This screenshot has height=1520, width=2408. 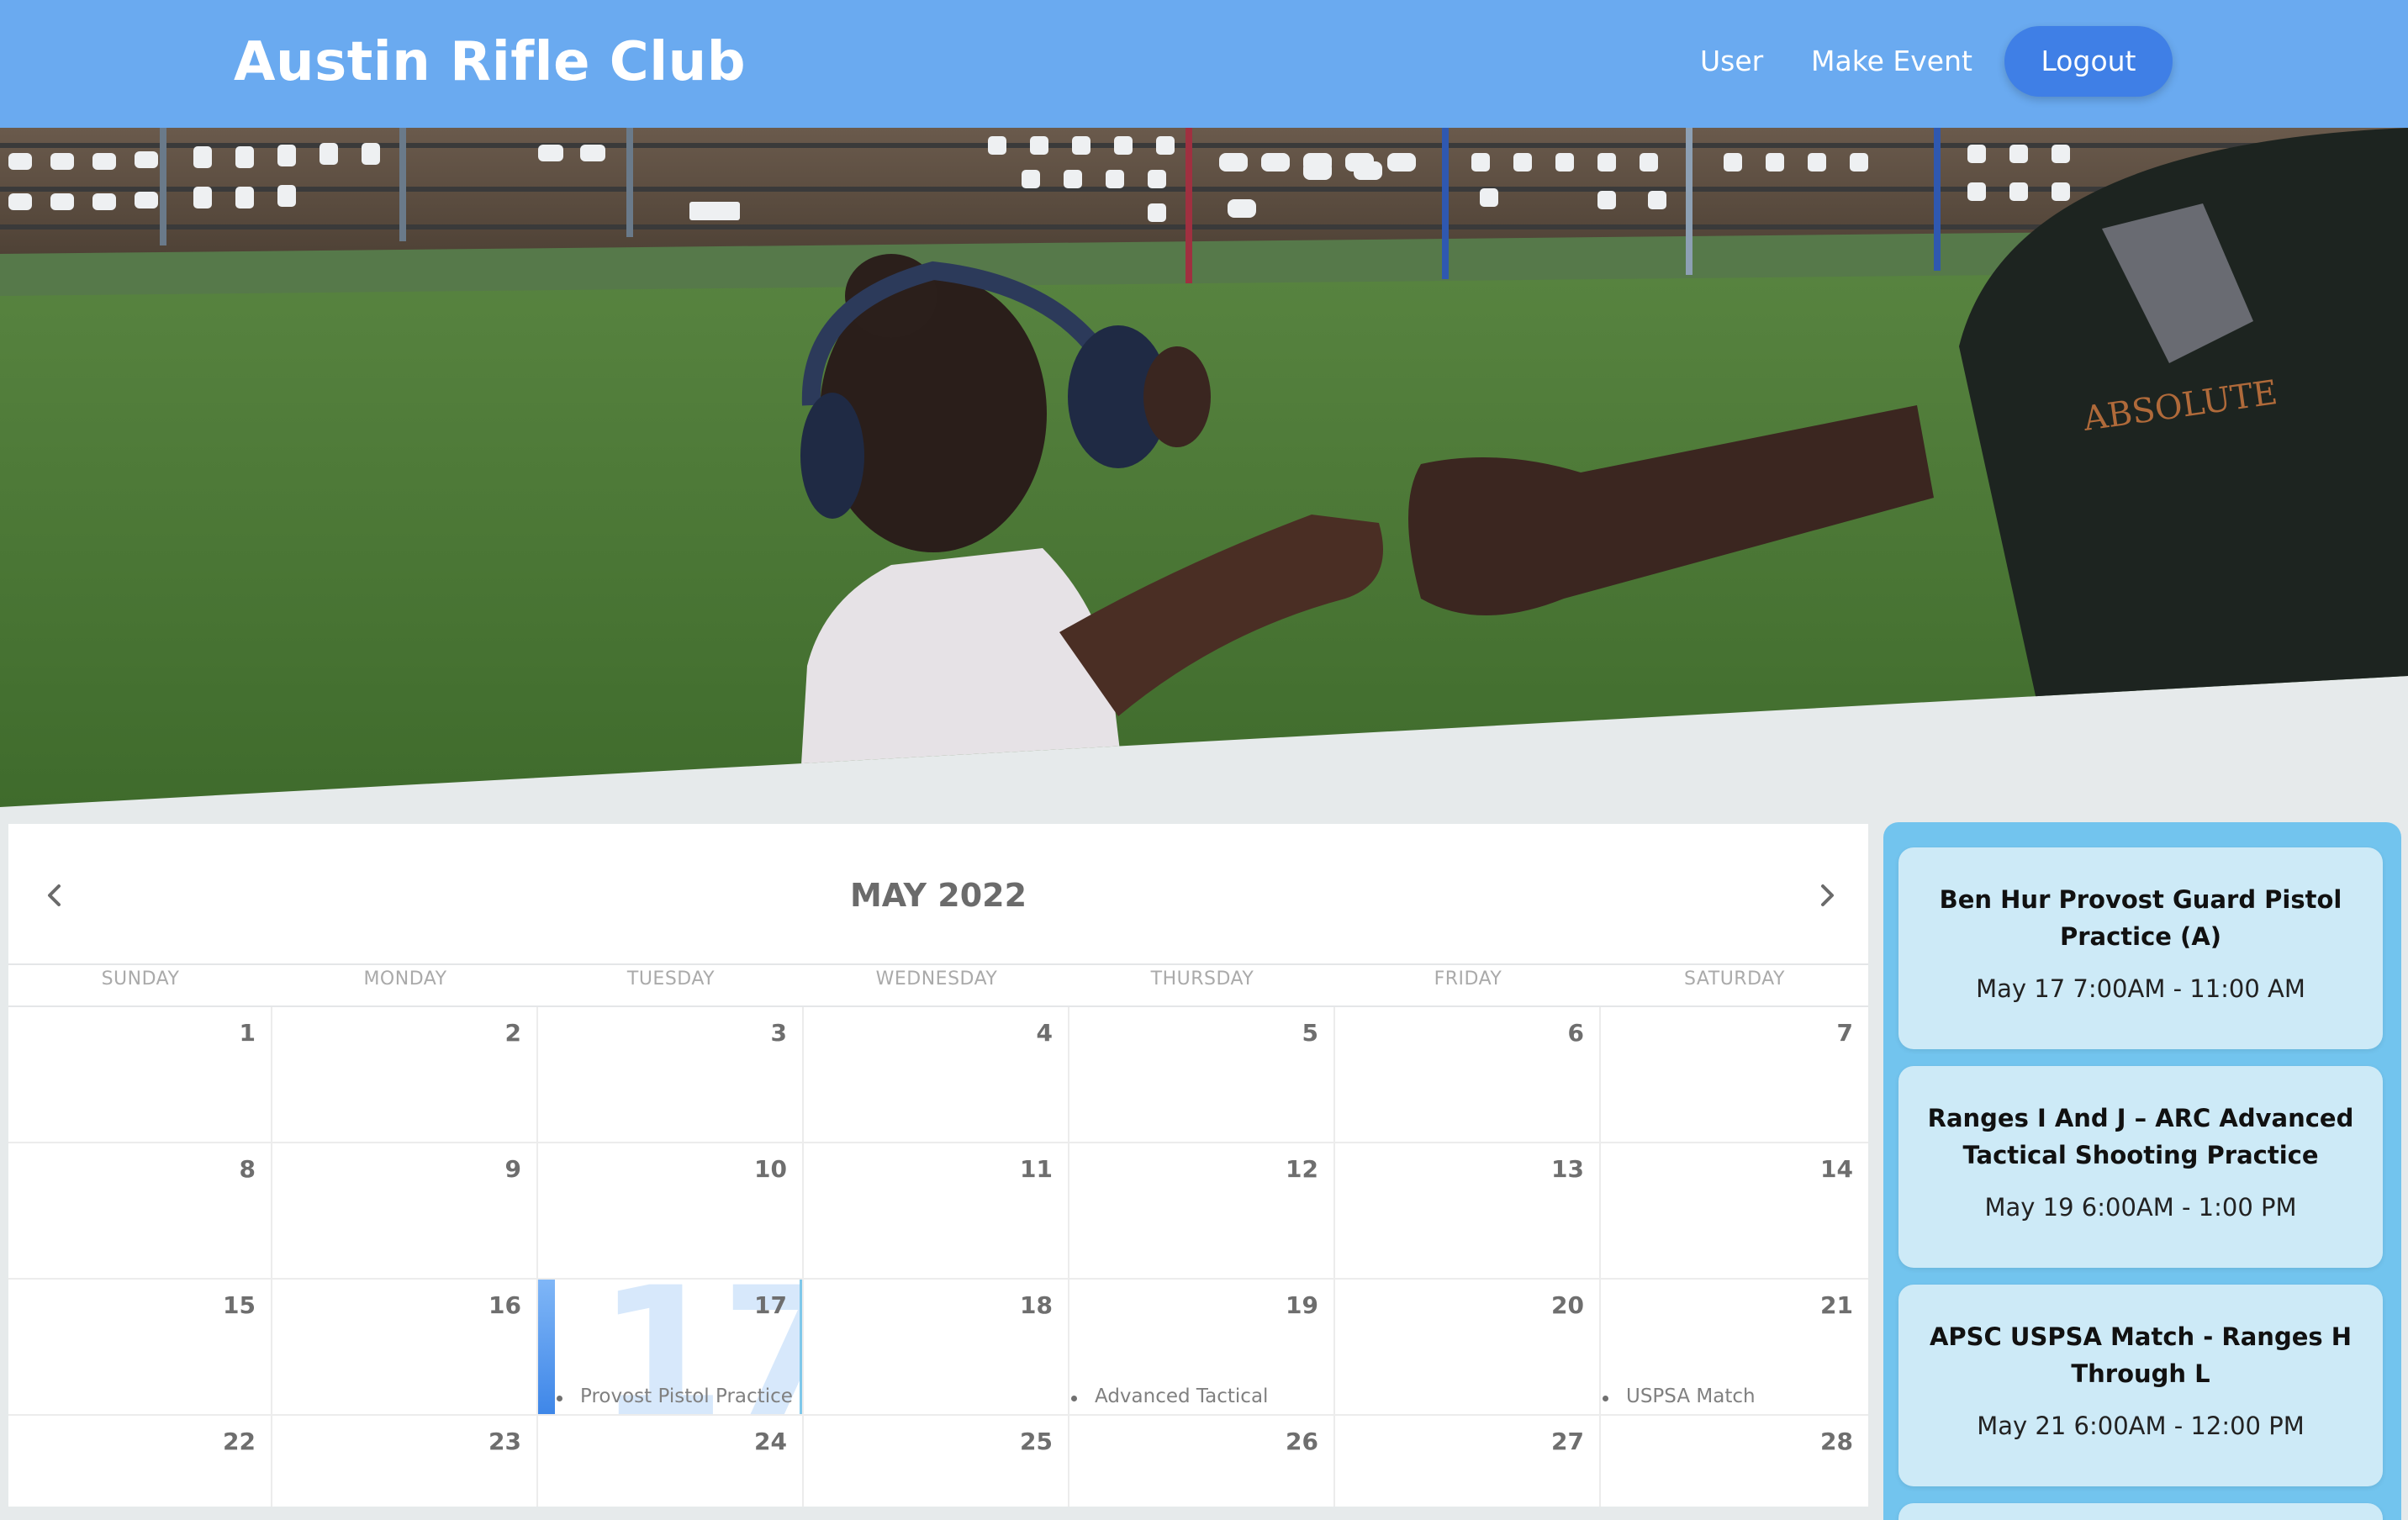 What do you see at coordinates (1828, 895) in the screenshot?
I see `chevron-right-icon` at bounding box center [1828, 895].